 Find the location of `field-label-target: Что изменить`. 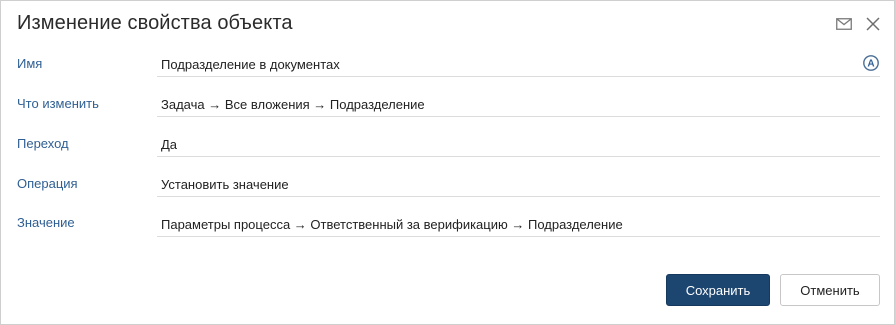

field-label-target: Что изменить is located at coordinates (58, 103).